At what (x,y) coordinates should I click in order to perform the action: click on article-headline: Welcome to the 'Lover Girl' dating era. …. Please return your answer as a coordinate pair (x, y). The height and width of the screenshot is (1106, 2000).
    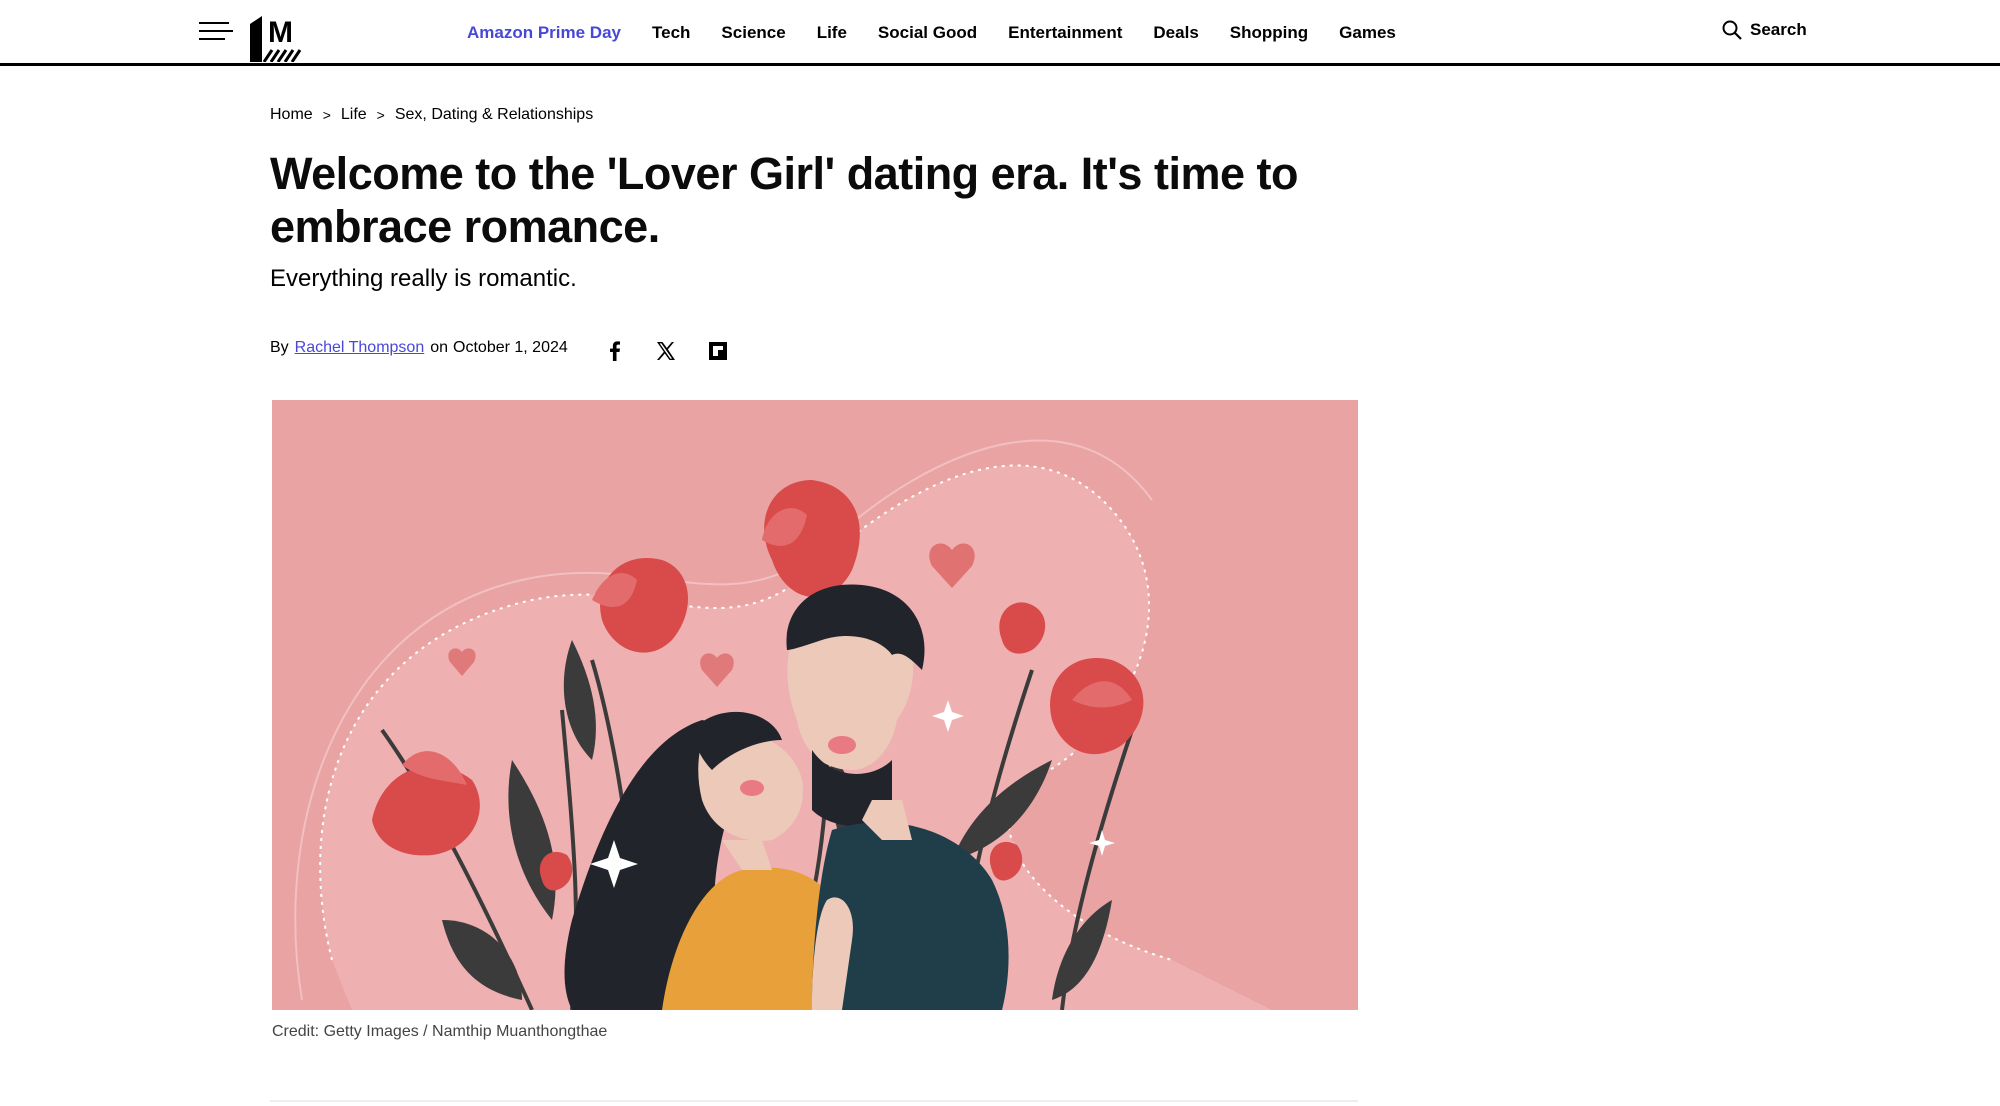
    Looking at the image, I should click on (784, 200).